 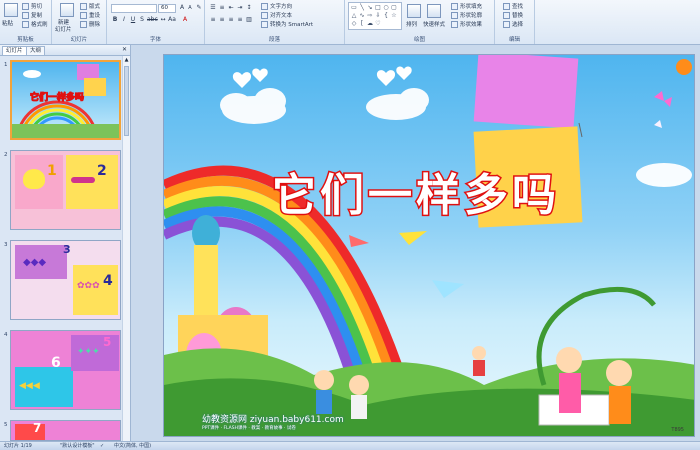 I want to click on increase-indent-icon: ⇥, so click(x=240, y=8).